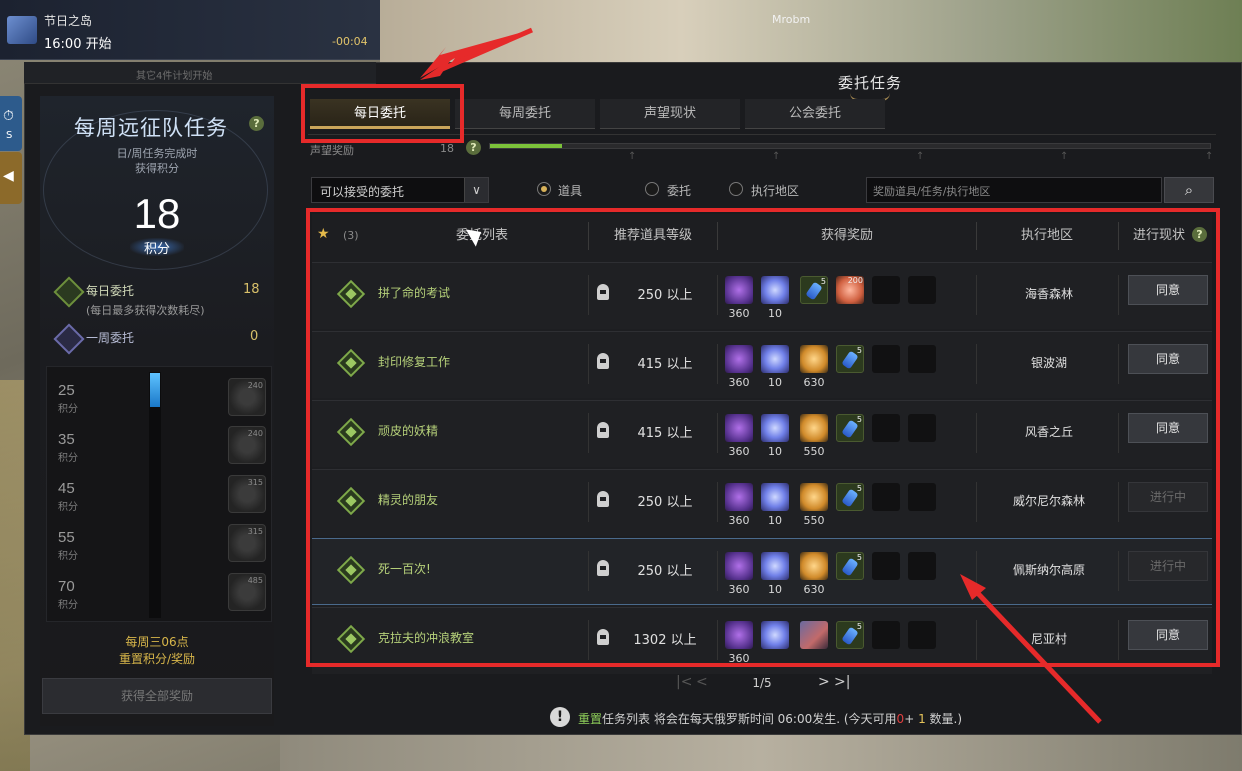  I want to click on milestone-progress-track, so click(155, 495).